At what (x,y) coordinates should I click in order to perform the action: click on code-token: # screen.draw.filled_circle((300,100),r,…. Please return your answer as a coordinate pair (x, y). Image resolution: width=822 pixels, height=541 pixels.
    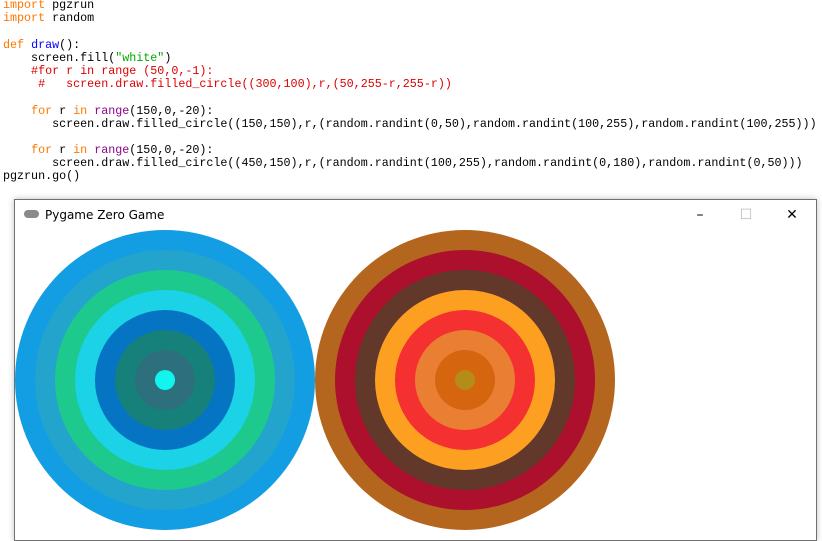
    Looking at the image, I should click on (227, 84).